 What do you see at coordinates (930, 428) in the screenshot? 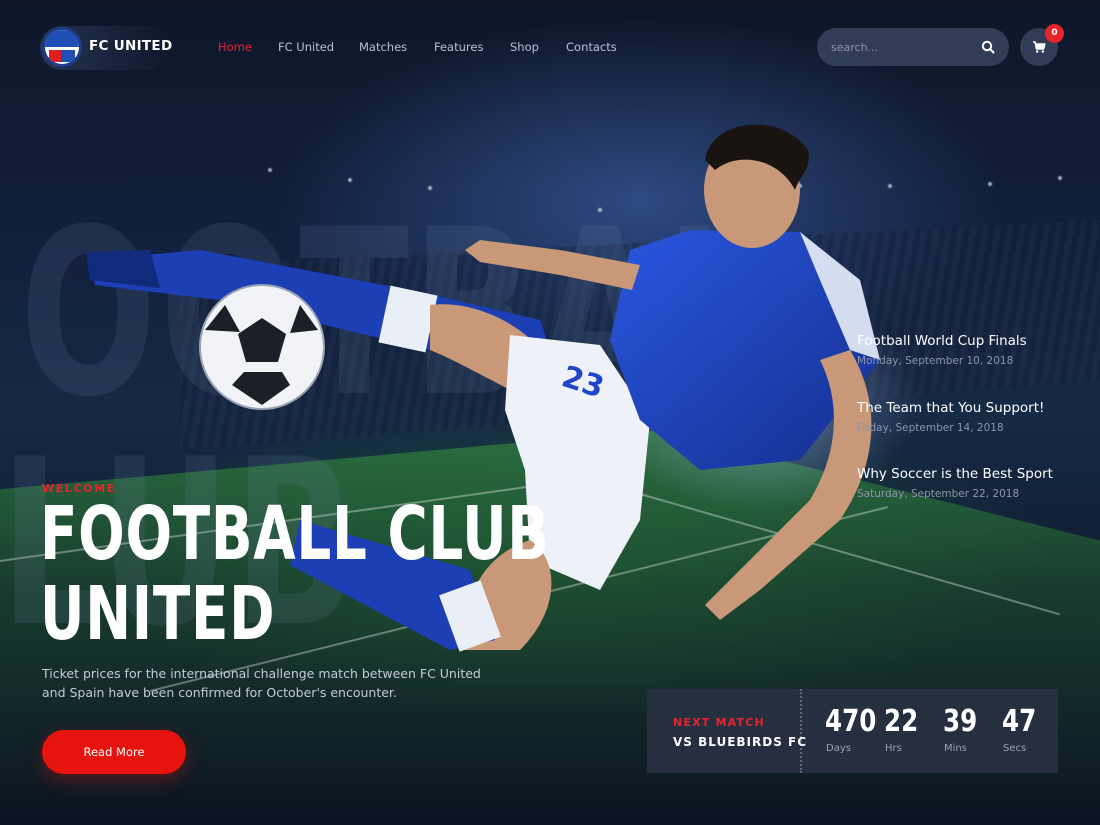
I see `news-date: Friday, September 14, 2018` at bounding box center [930, 428].